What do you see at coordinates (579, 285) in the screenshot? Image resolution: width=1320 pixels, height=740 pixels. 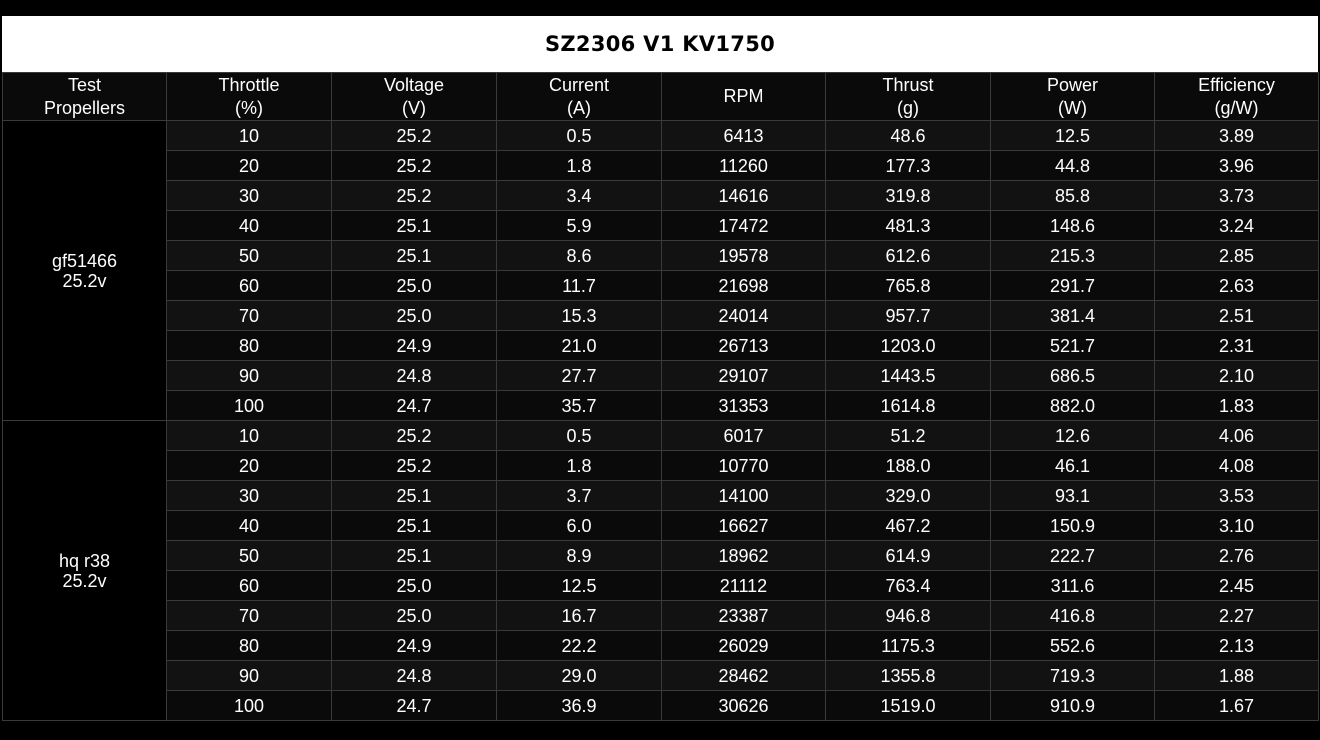 I see `table-cell: 11.7` at bounding box center [579, 285].